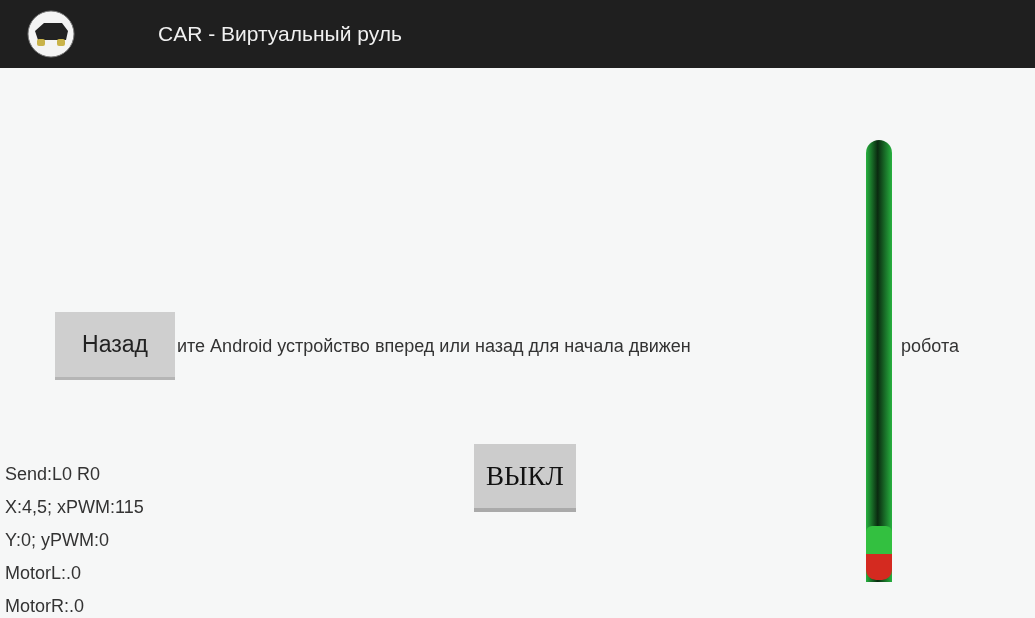 The height and width of the screenshot is (618, 1035). What do you see at coordinates (58, 540) in the screenshot?
I see `status-line: Y:0; yPWM:0` at bounding box center [58, 540].